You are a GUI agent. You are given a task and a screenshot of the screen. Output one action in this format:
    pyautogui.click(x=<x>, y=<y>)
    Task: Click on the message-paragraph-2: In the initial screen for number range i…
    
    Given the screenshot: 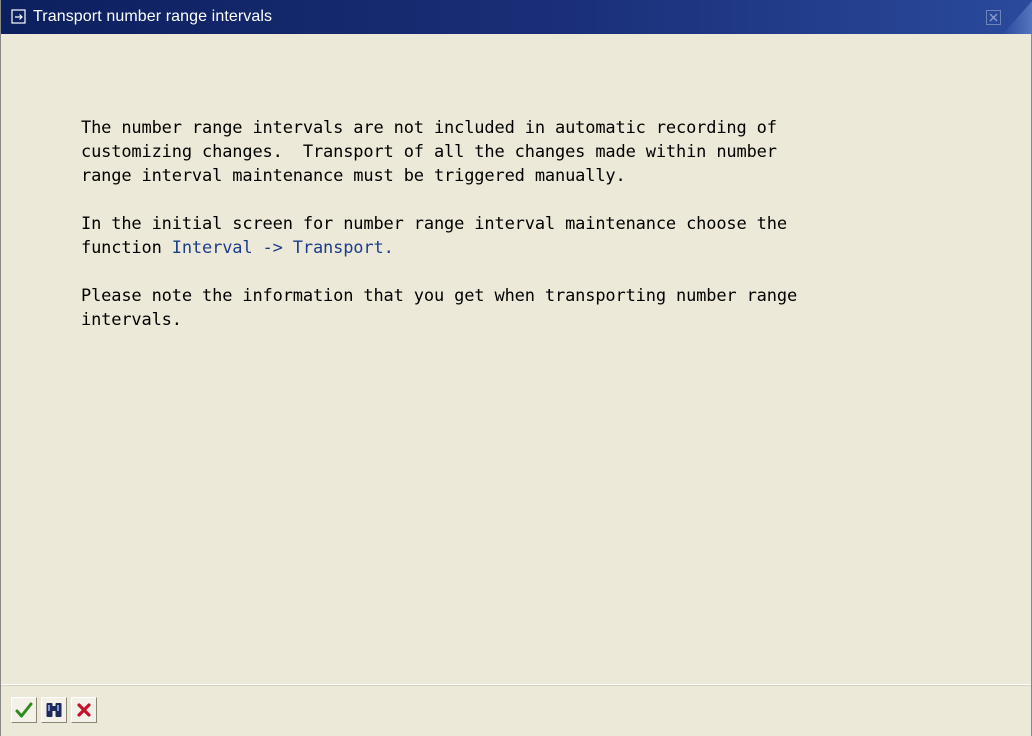 What is the action you would take?
    pyautogui.click(x=546, y=236)
    